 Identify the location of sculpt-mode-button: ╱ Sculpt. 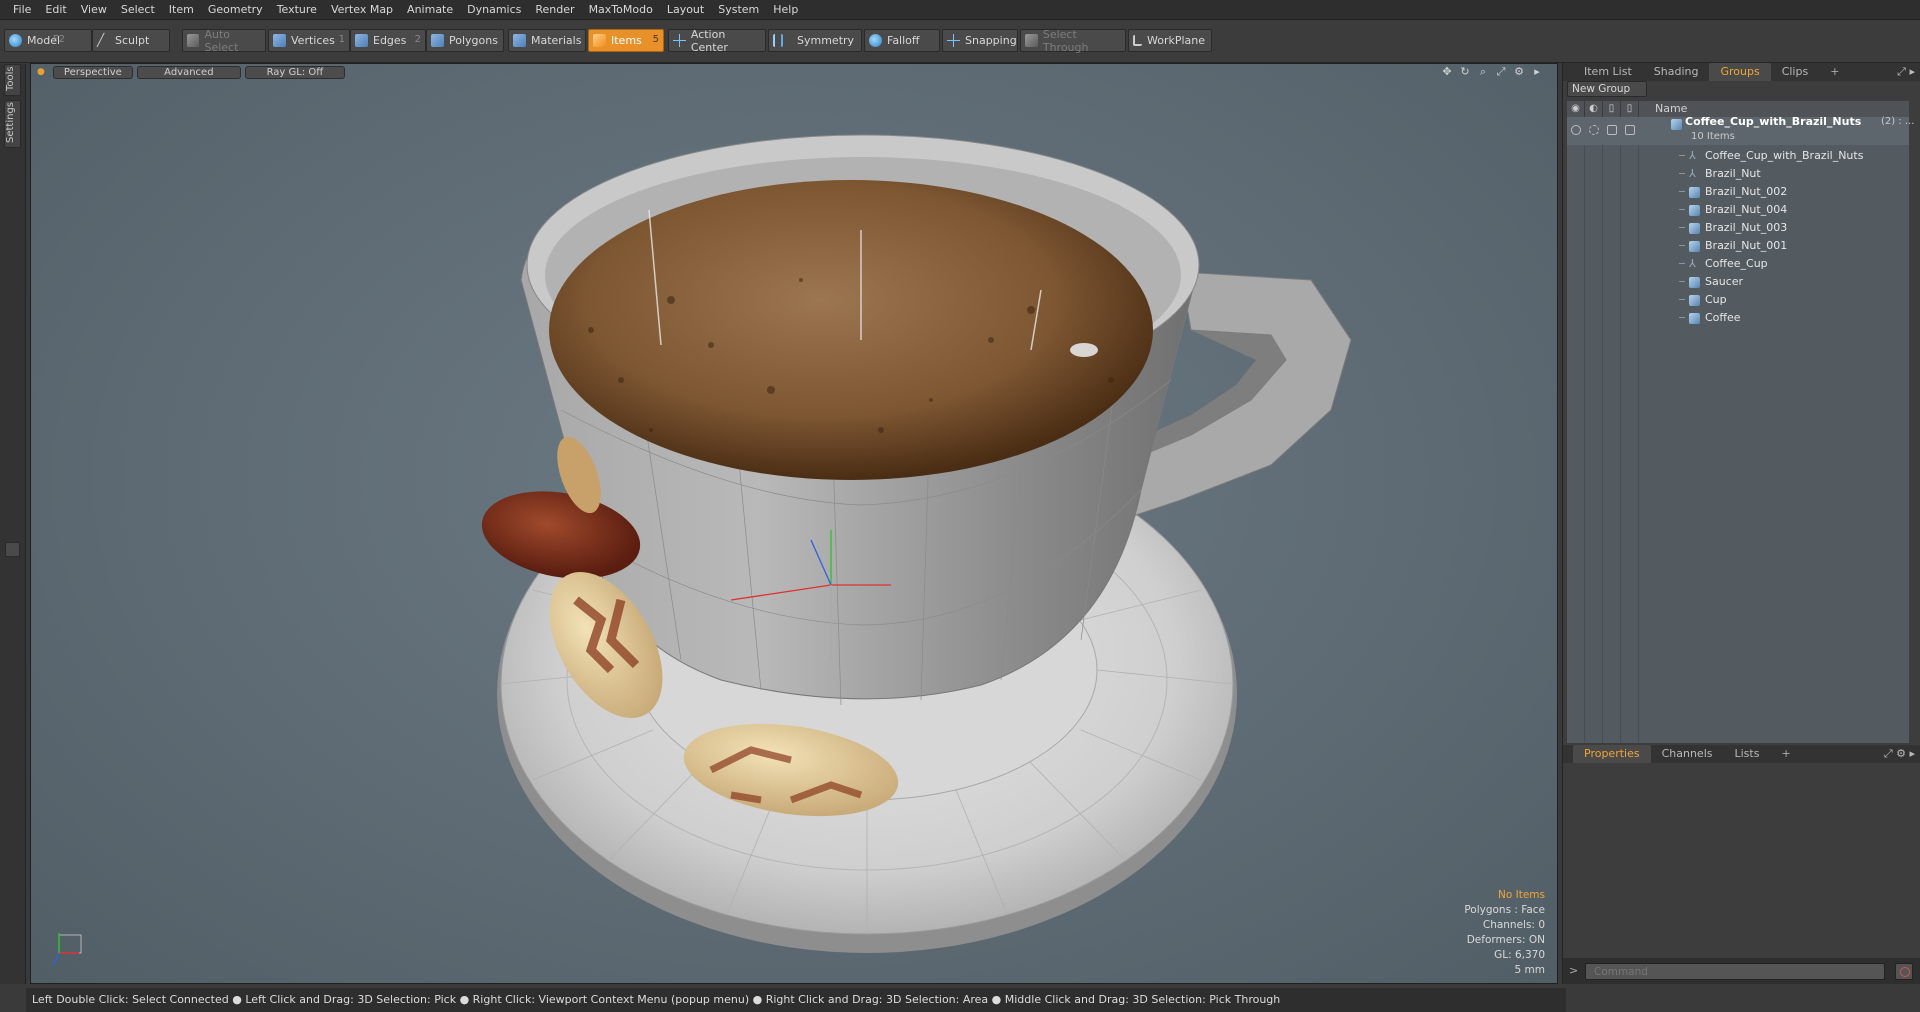
(131, 40).